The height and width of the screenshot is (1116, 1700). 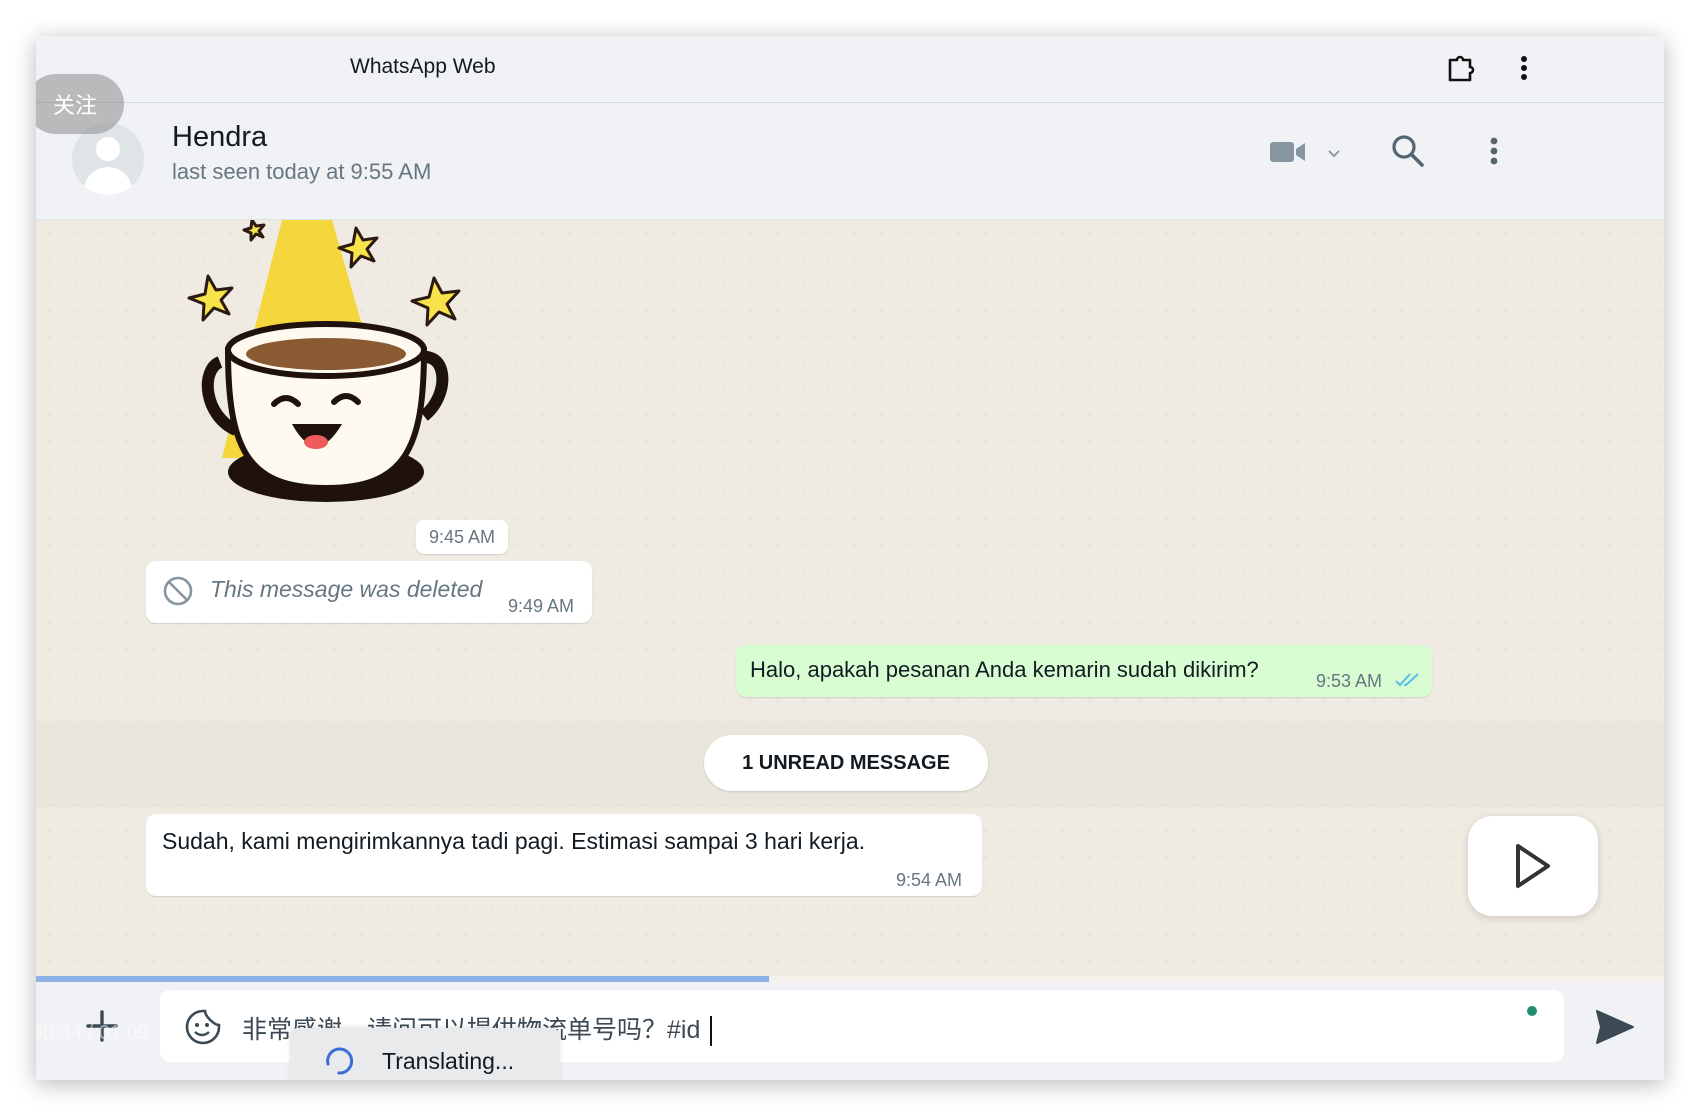 What do you see at coordinates (850, 69) in the screenshot?
I see `window-title-bar: WhatsApp Web` at bounding box center [850, 69].